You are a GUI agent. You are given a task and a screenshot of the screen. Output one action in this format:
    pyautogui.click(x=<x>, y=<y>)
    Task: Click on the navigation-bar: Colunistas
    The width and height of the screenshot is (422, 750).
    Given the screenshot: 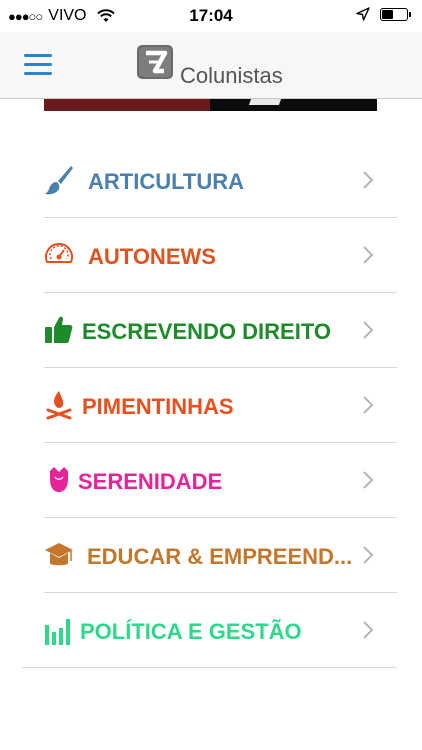 What is the action you would take?
    pyautogui.click(x=211, y=65)
    